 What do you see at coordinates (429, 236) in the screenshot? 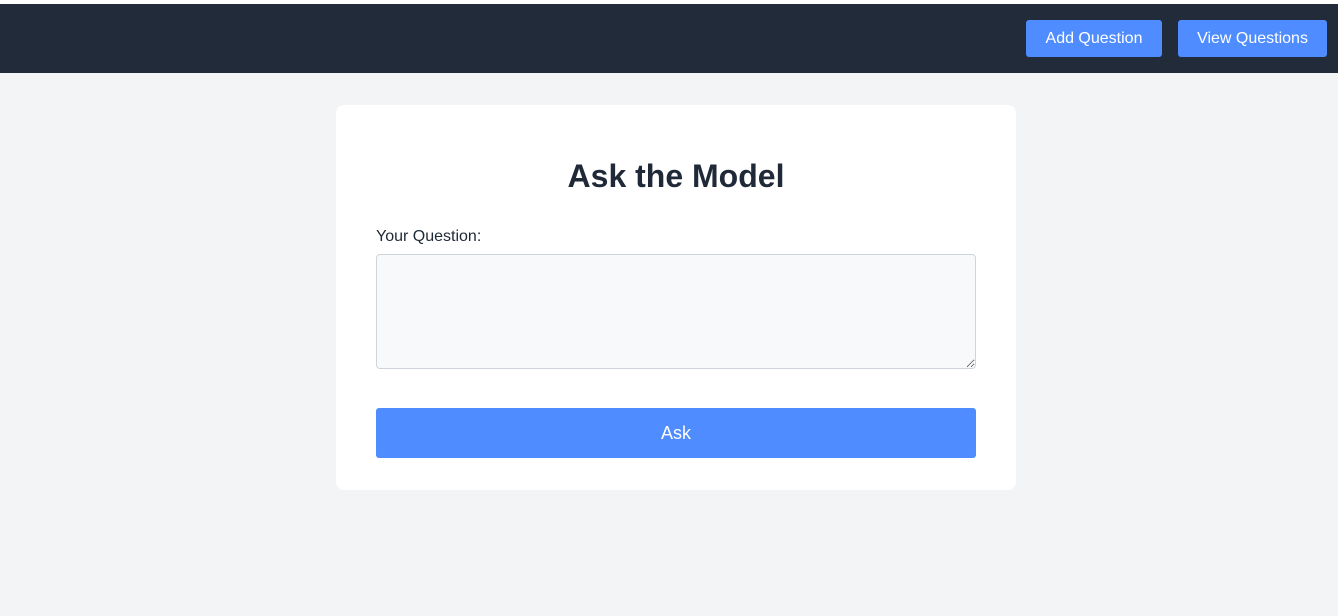
I see `question-label: Your Question:` at bounding box center [429, 236].